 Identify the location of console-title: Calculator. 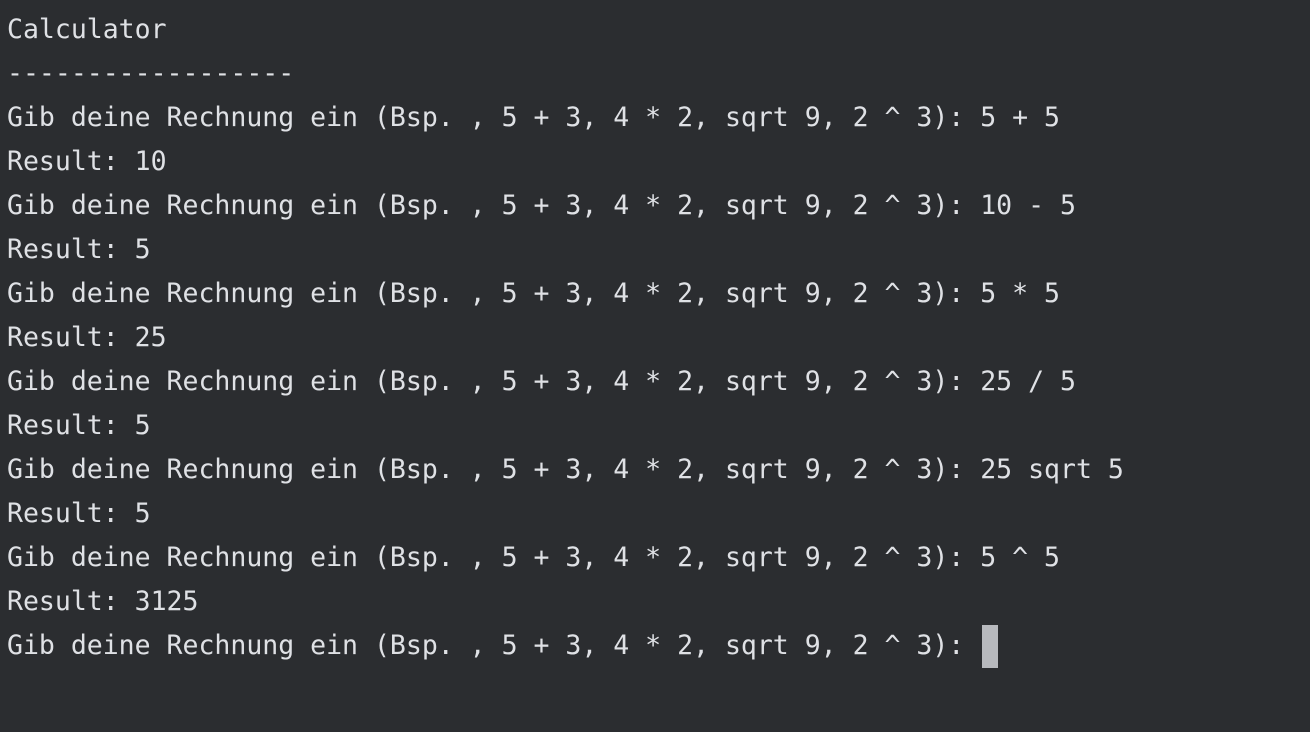
(87, 29).